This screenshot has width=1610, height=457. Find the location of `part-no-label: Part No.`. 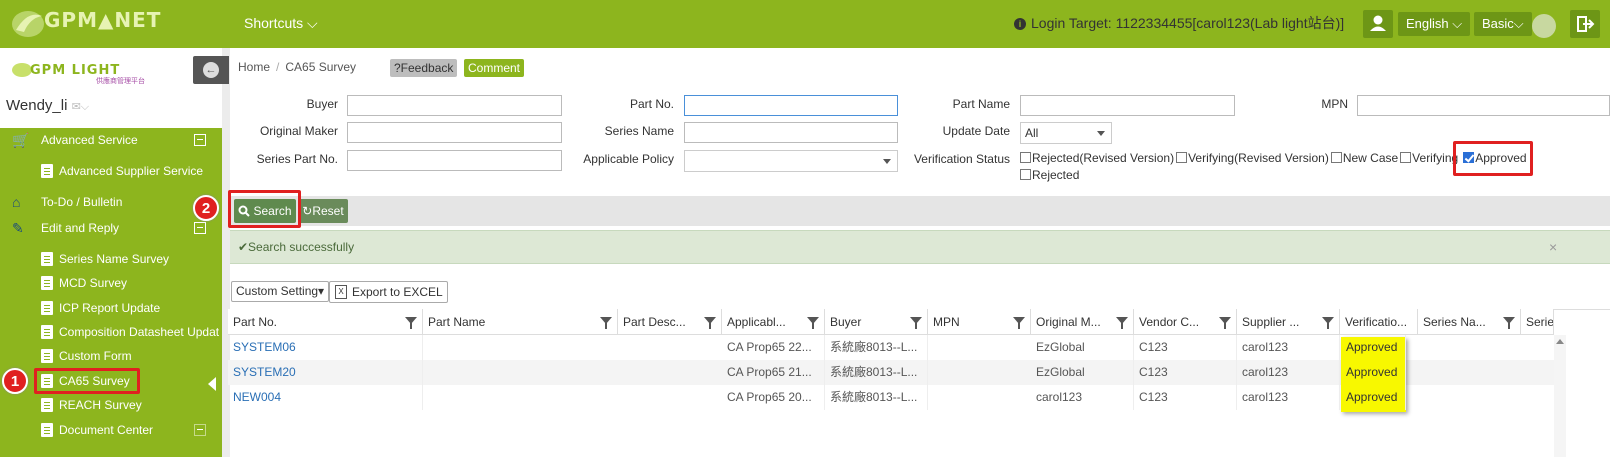

part-no-label: Part No. is located at coordinates (651, 104).